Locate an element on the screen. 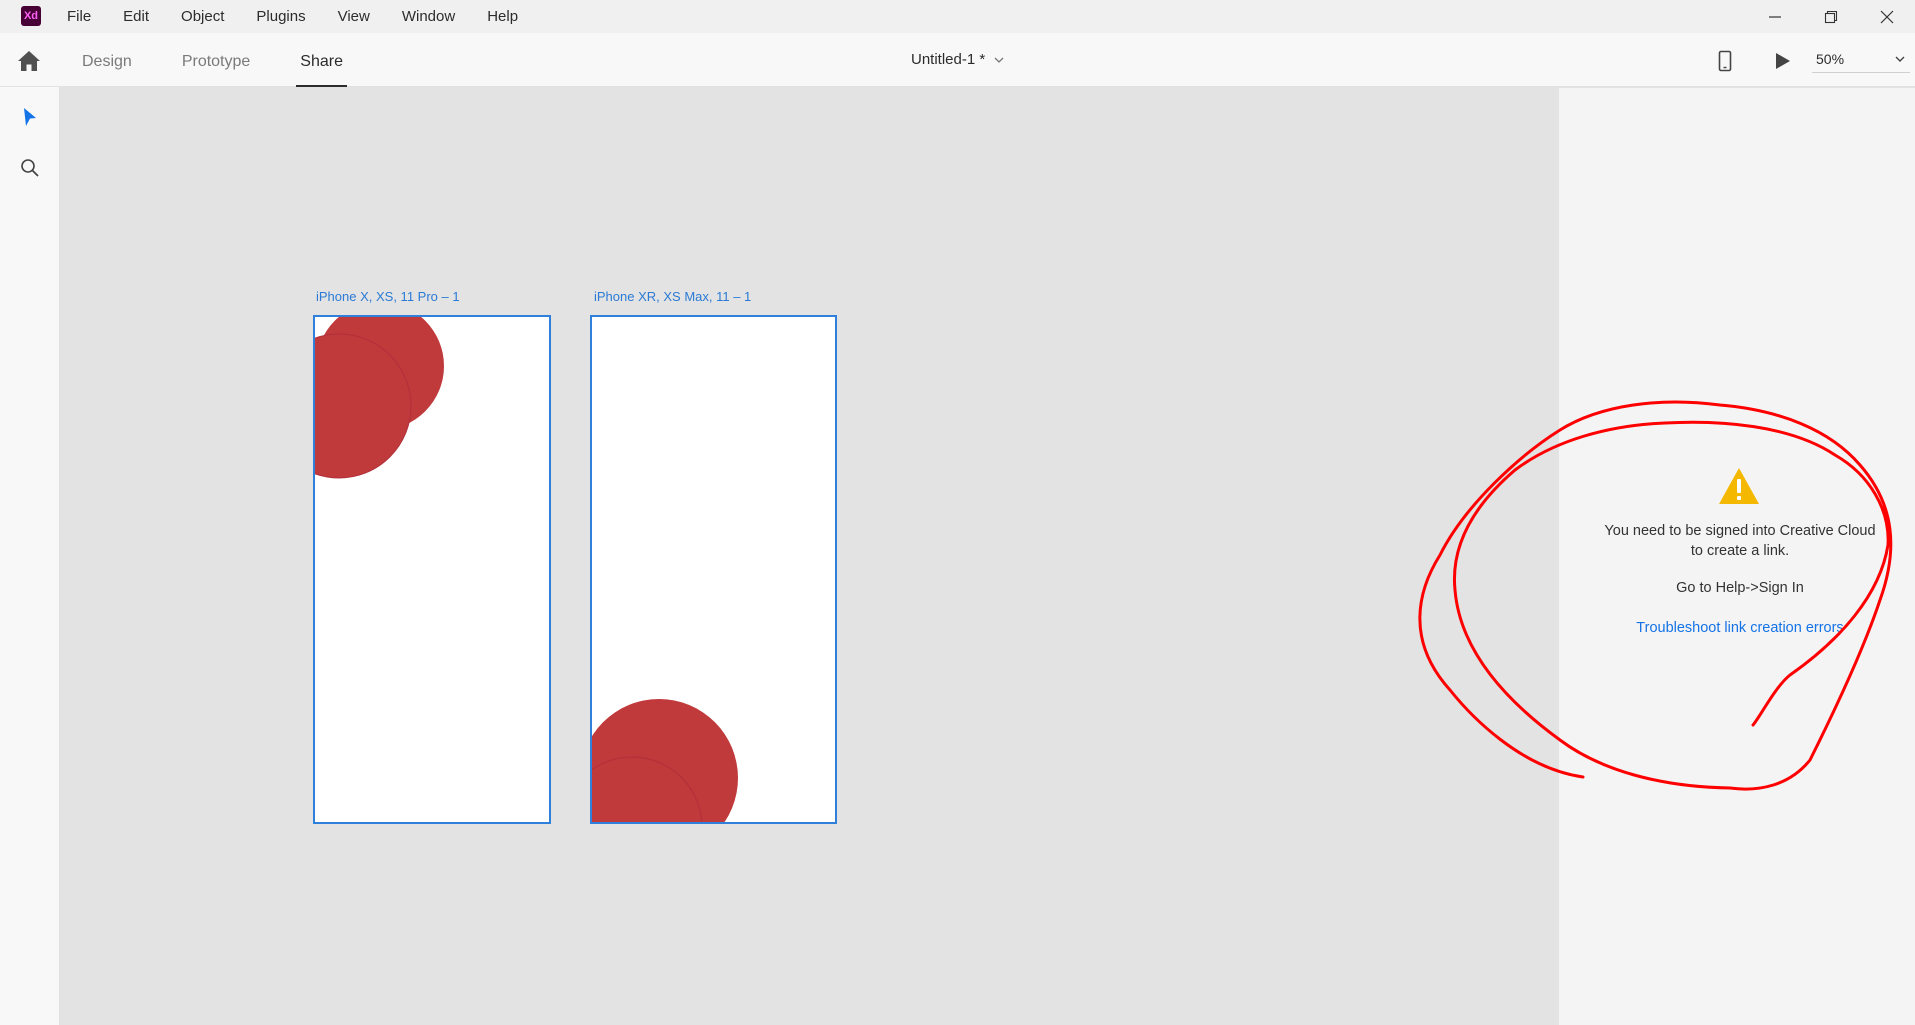 The image size is (1915, 1025). zoom-tool is located at coordinates (30, 168).